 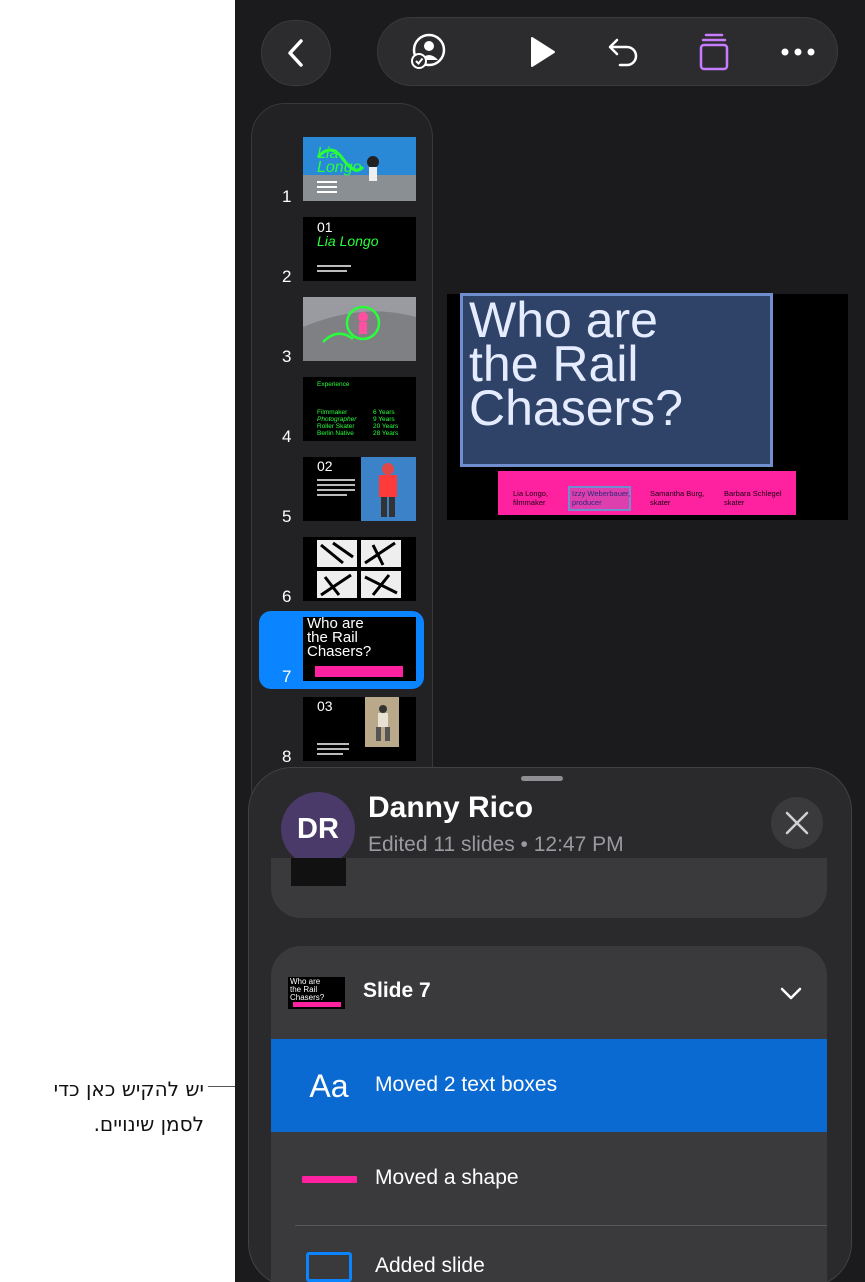 What do you see at coordinates (335, 433) in the screenshot?
I see `experience-label: Berlin Native` at bounding box center [335, 433].